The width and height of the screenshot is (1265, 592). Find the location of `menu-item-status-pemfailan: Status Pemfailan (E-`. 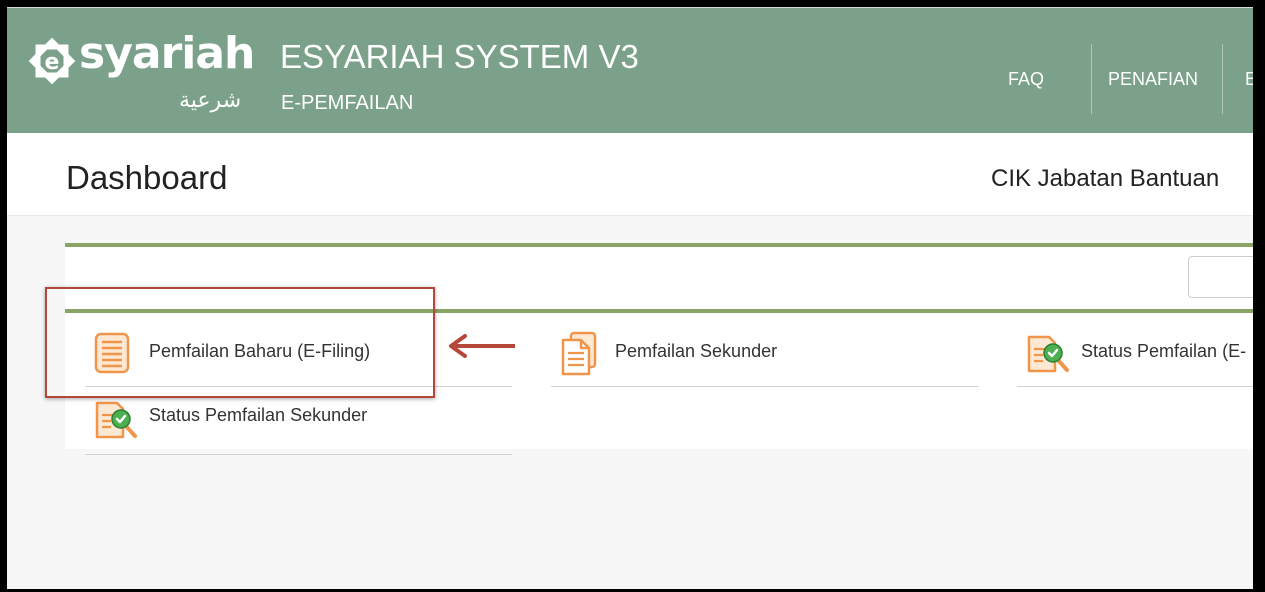

menu-item-status-pemfailan: Status Pemfailan (E- is located at coordinates (1135, 354).